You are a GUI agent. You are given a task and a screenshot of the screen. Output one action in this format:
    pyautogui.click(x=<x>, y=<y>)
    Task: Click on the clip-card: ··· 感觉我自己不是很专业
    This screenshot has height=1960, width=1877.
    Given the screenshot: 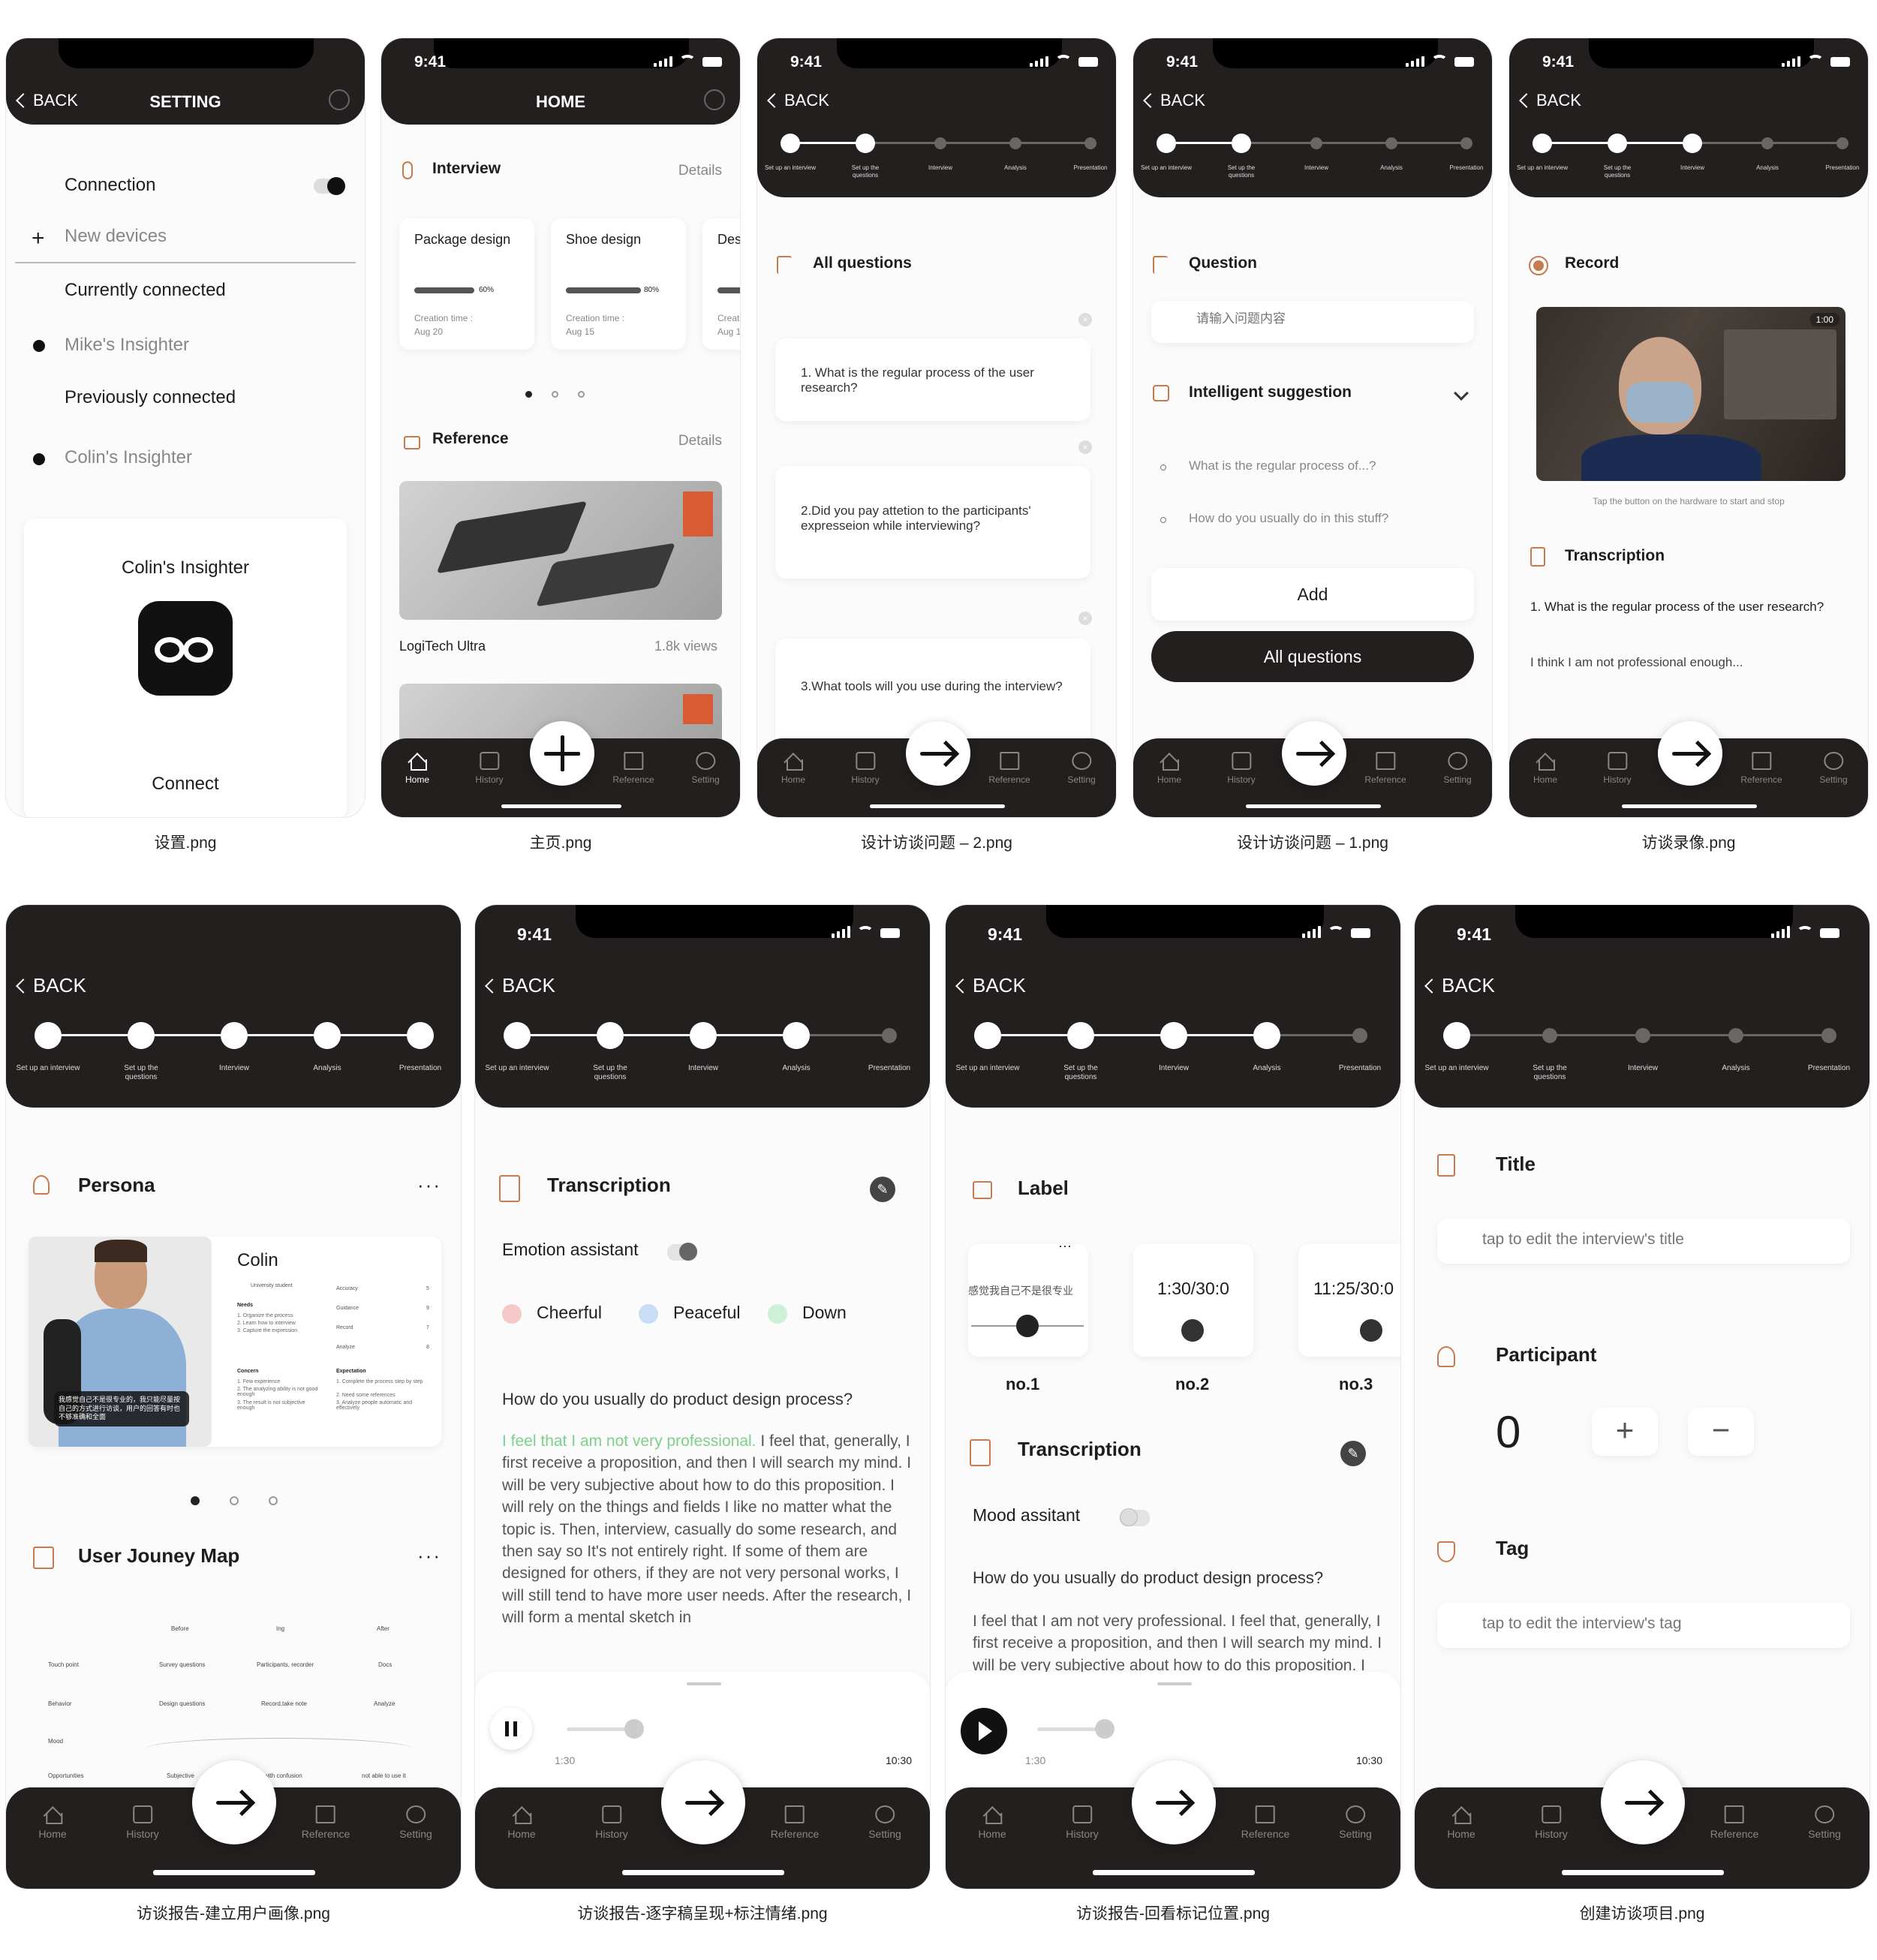 What is the action you would take?
    pyautogui.click(x=1028, y=1297)
    